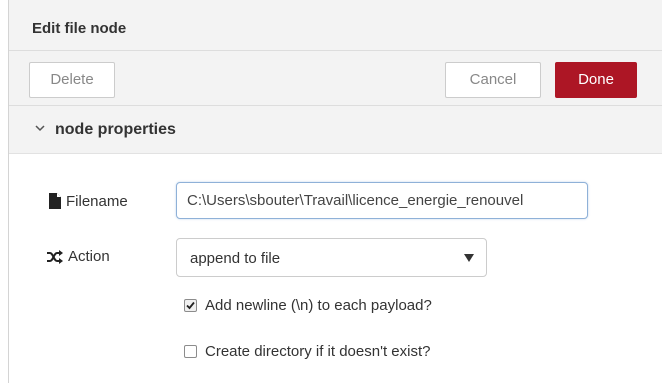  What do you see at coordinates (79, 28) in the screenshot?
I see `tray-title: Edit file node` at bounding box center [79, 28].